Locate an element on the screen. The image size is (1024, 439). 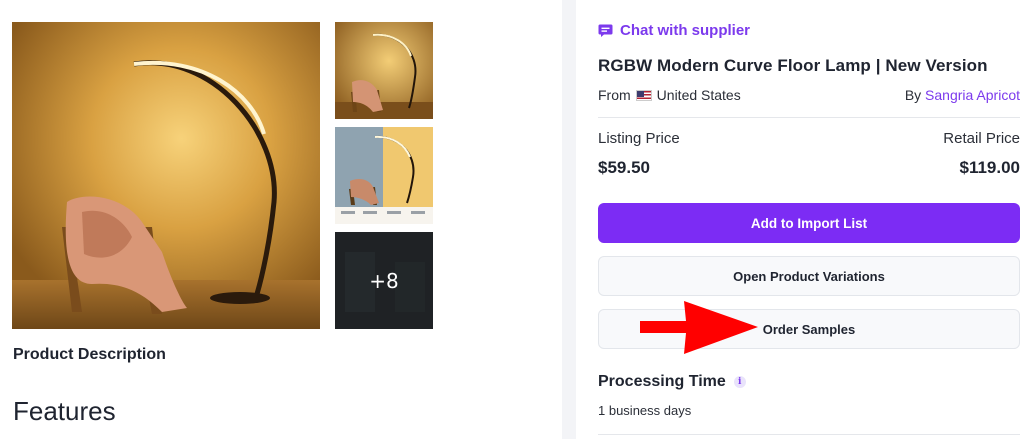
processing-time-label: Processing Time is located at coordinates (662, 381).